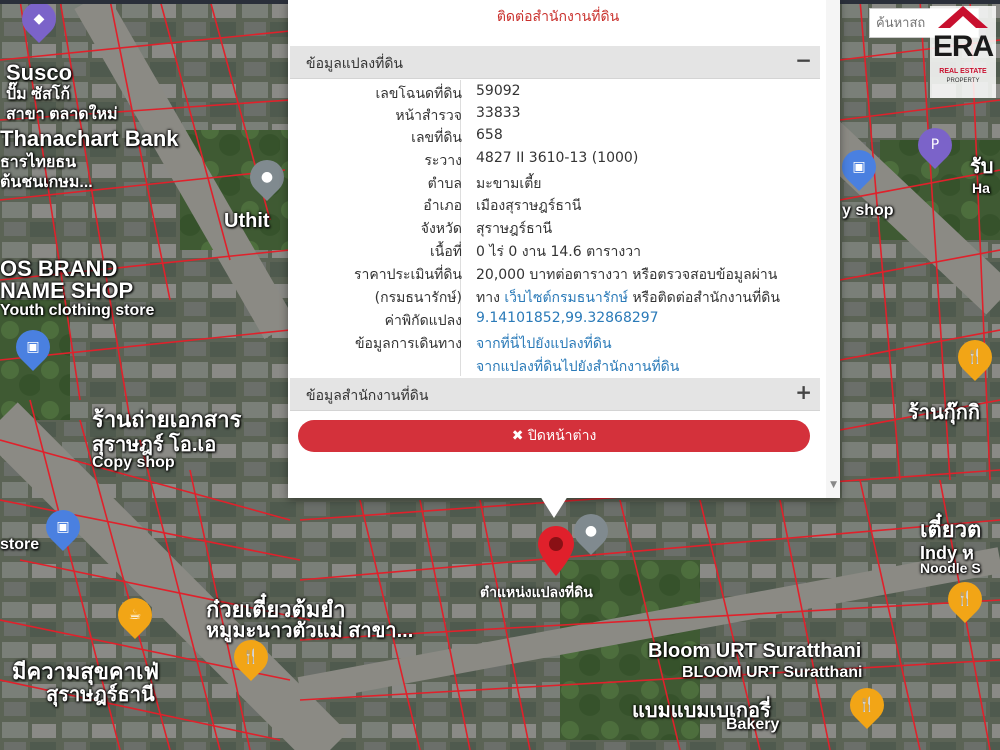 The height and width of the screenshot is (750, 1000). What do you see at coordinates (536, 593) in the screenshot?
I see `marker-label: ตำแหน่งแปลงที่ดิน` at bounding box center [536, 593].